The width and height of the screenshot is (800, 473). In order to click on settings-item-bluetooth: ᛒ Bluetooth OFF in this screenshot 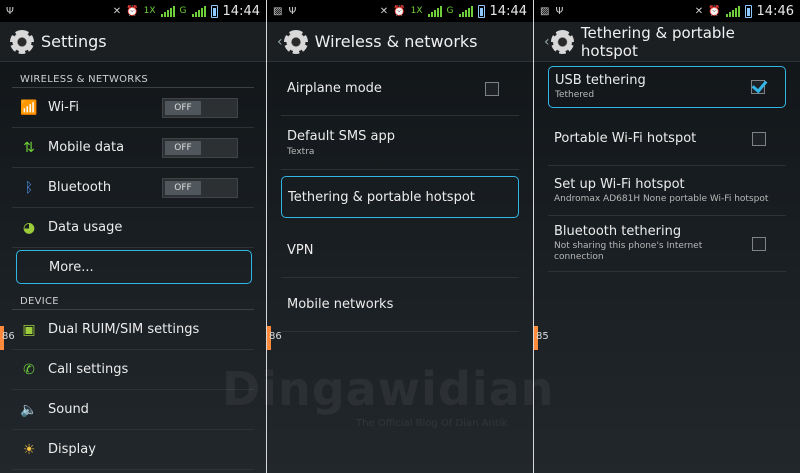, I will do `click(133, 188)`.